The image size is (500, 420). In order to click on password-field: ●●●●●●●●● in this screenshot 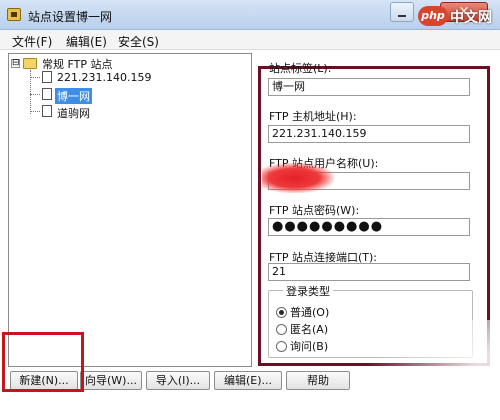, I will do `click(369, 227)`.